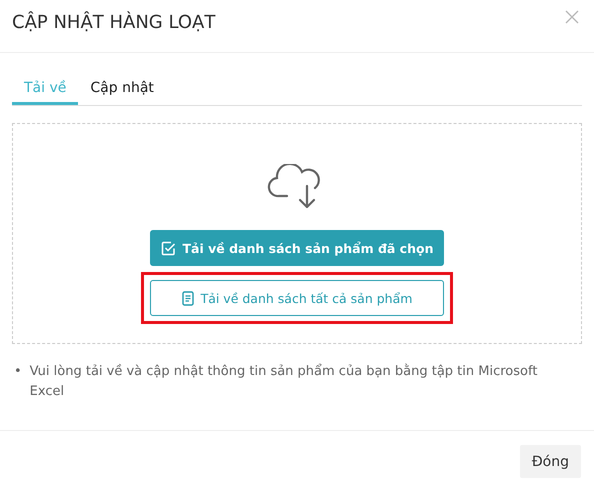  What do you see at coordinates (572, 17) in the screenshot?
I see `close-icon` at bounding box center [572, 17].